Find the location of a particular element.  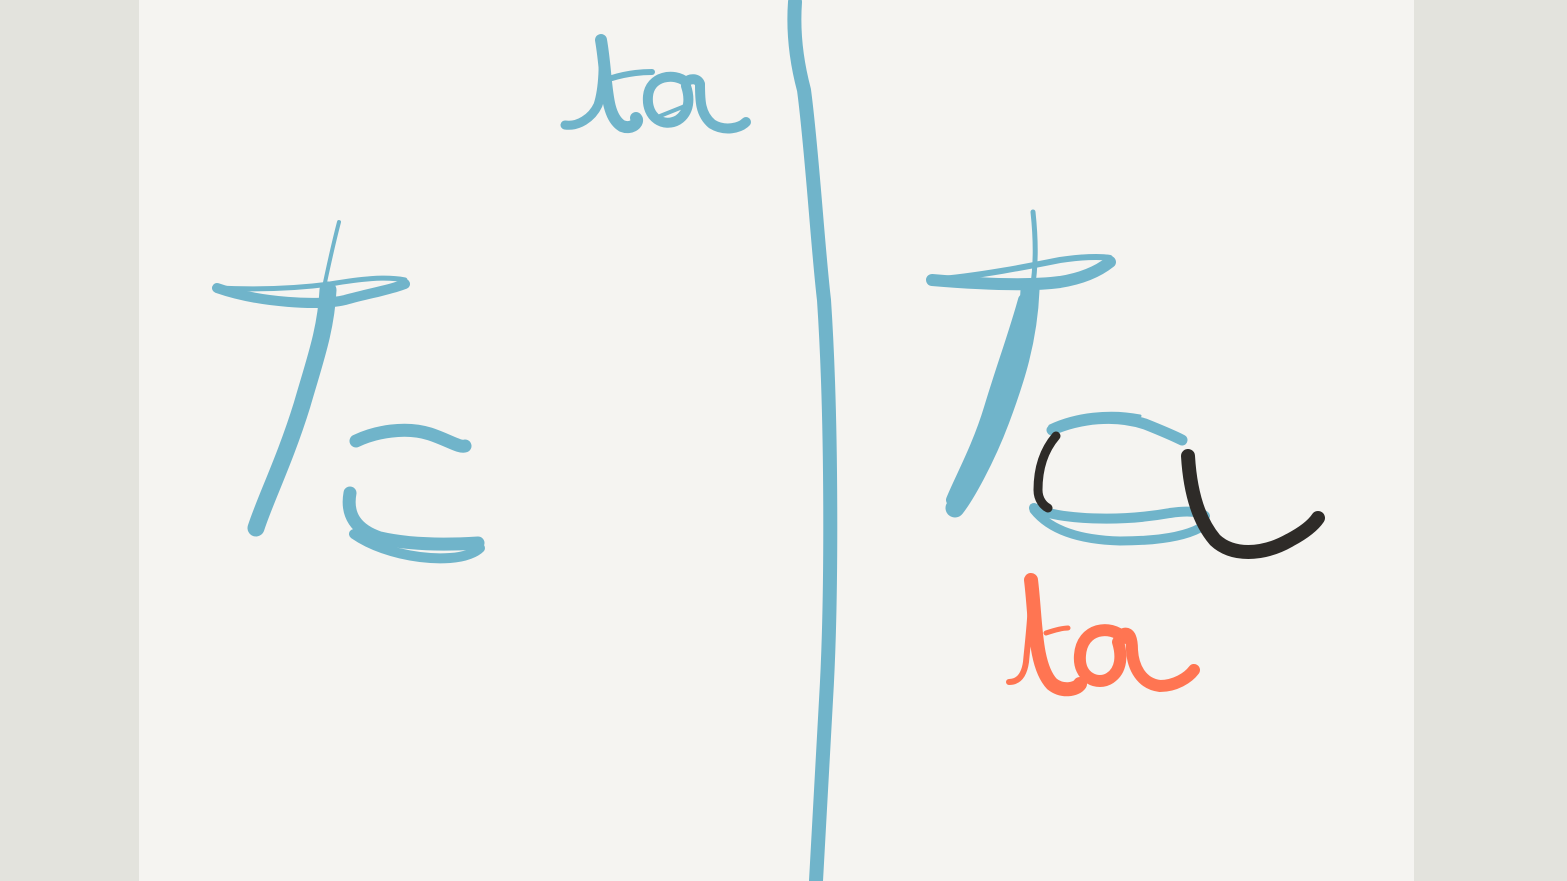

romaji-ta-bottom: ta is located at coordinates (1103, 635).